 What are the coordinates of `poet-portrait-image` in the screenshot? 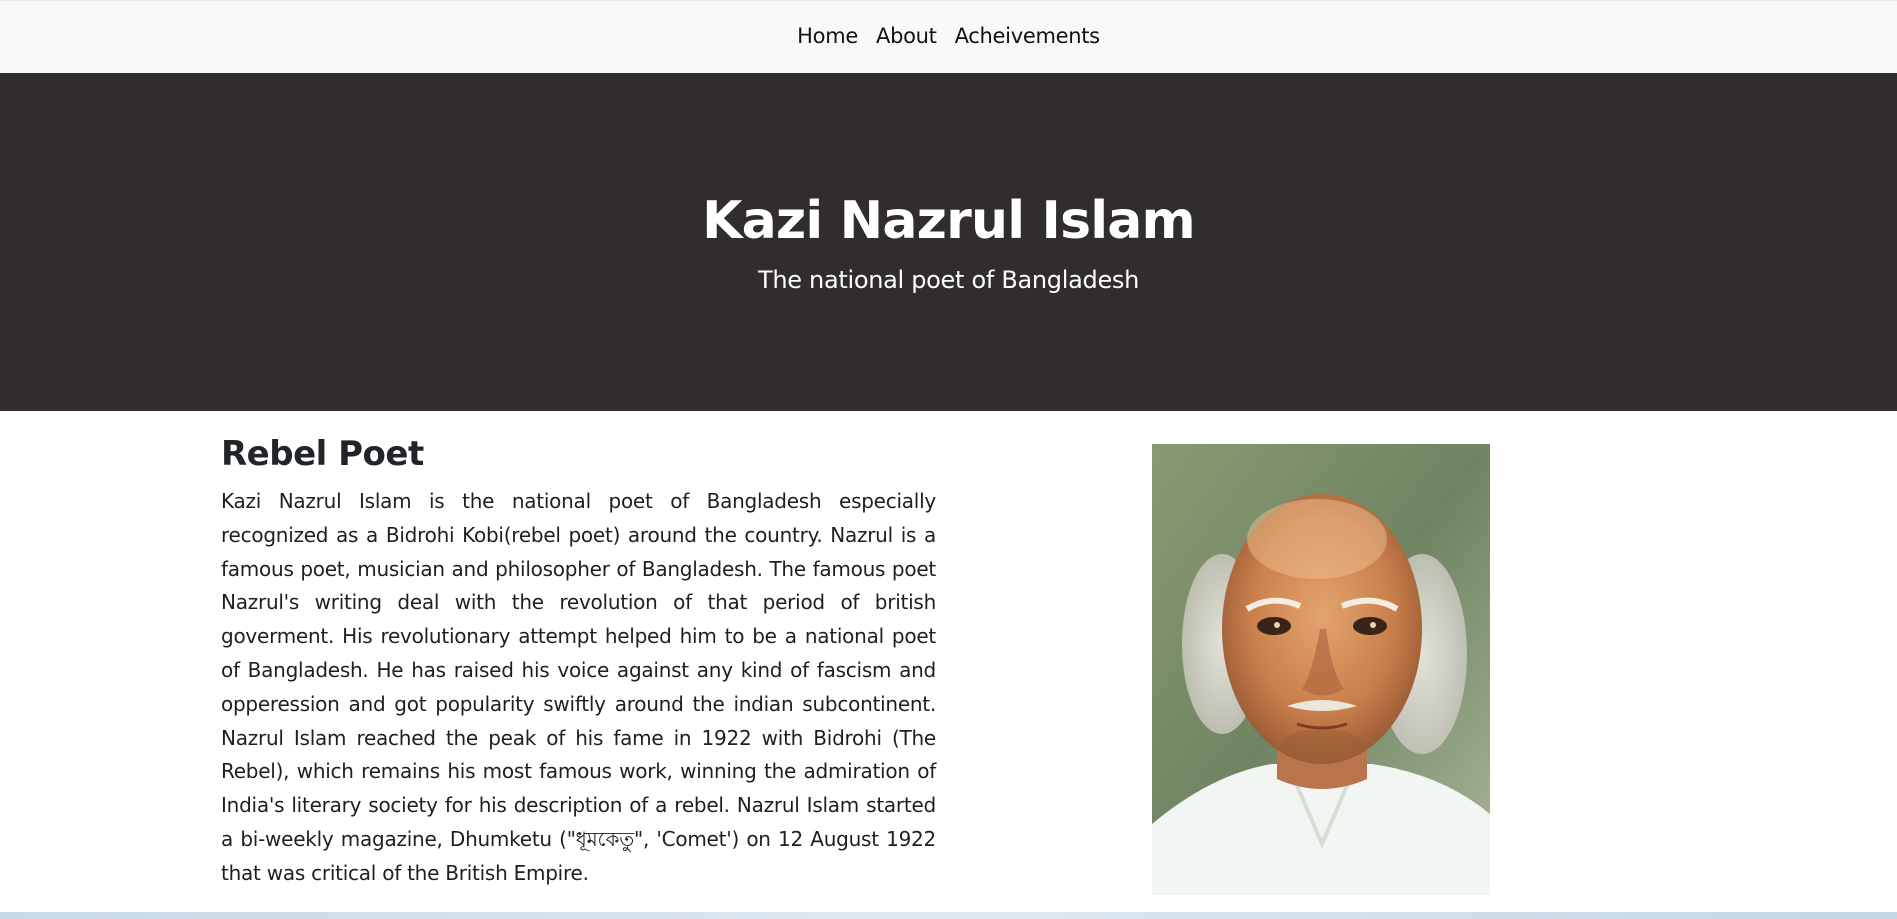 It's located at (1321, 669).